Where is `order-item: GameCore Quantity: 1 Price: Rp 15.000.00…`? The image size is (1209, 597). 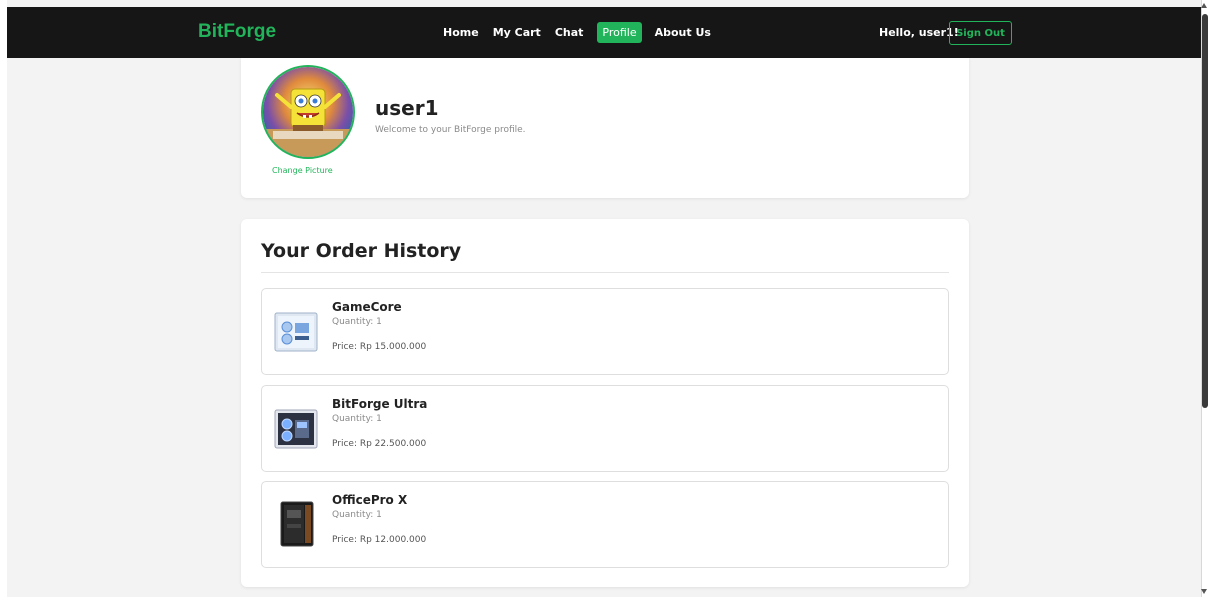
order-item: GameCore Quantity: 1 Price: Rp 15.000.00… is located at coordinates (605, 331).